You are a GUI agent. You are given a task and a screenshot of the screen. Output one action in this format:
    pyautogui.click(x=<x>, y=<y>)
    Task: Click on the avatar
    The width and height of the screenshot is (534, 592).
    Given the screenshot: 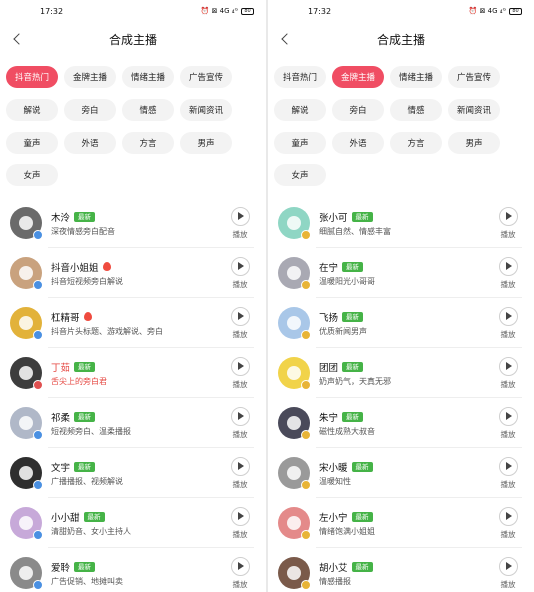 What is the action you would take?
    pyautogui.click(x=294, y=323)
    